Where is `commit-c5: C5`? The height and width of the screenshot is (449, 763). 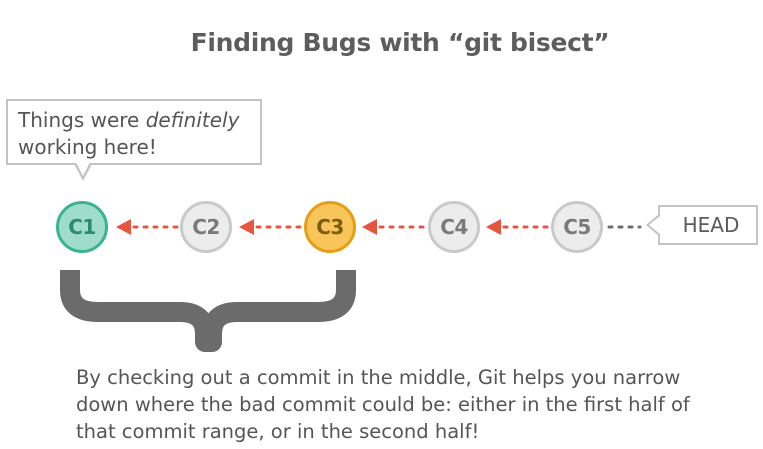 commit-c5: C5 is located at coordinates (577, 227).